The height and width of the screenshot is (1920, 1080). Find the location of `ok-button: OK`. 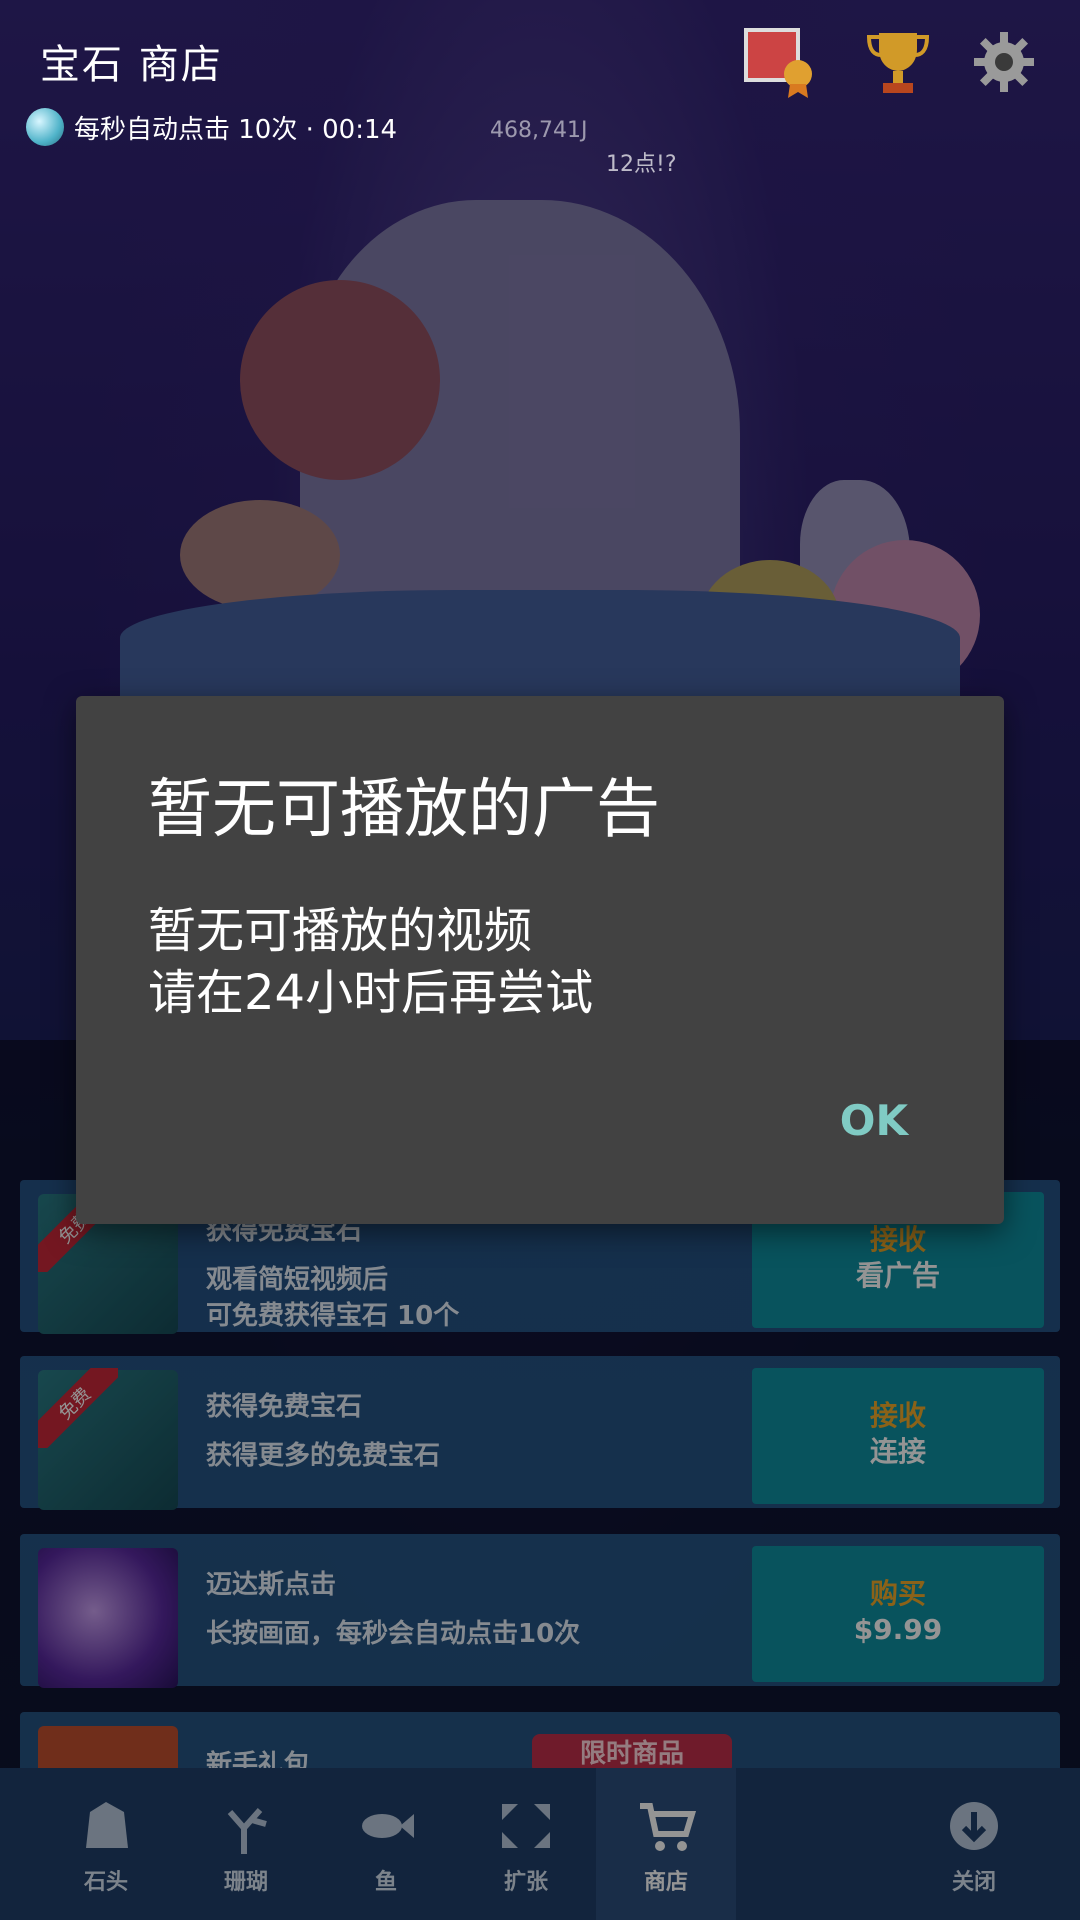

ok-button: OK is located at coordinates (874, 1120).